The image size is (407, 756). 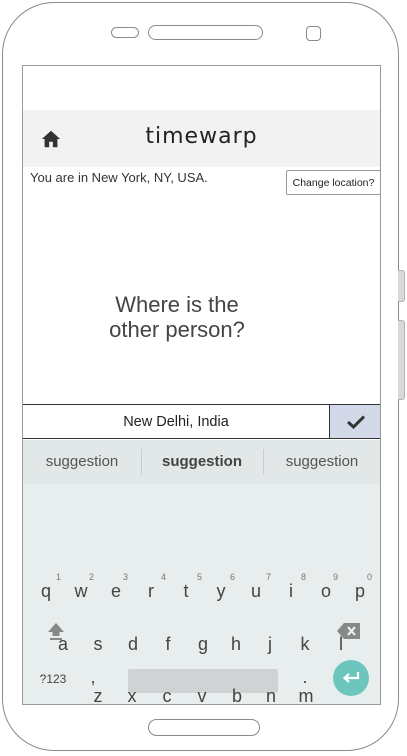 What do you see at coordinates (221, 591) in the screenshot?
I see `key-y: y` at bounding box center [221, 591].